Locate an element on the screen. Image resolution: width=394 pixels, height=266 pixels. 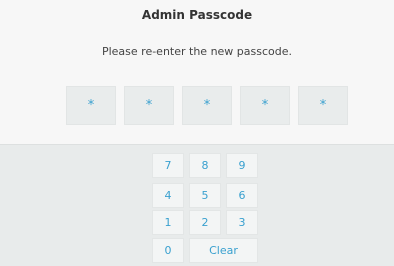
key-1: 1 is located at coordinates (168, 222).